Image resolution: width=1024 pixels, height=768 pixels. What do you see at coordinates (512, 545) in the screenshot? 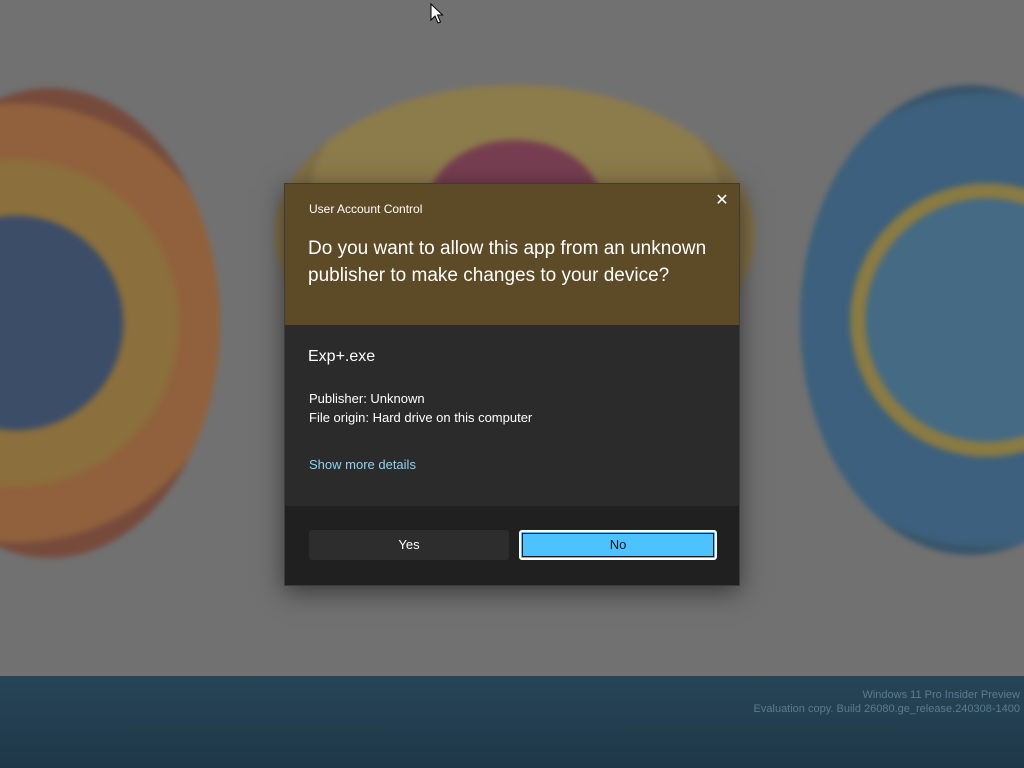
I see `uac-footer: Yes No` at bounding box center [512, 545].